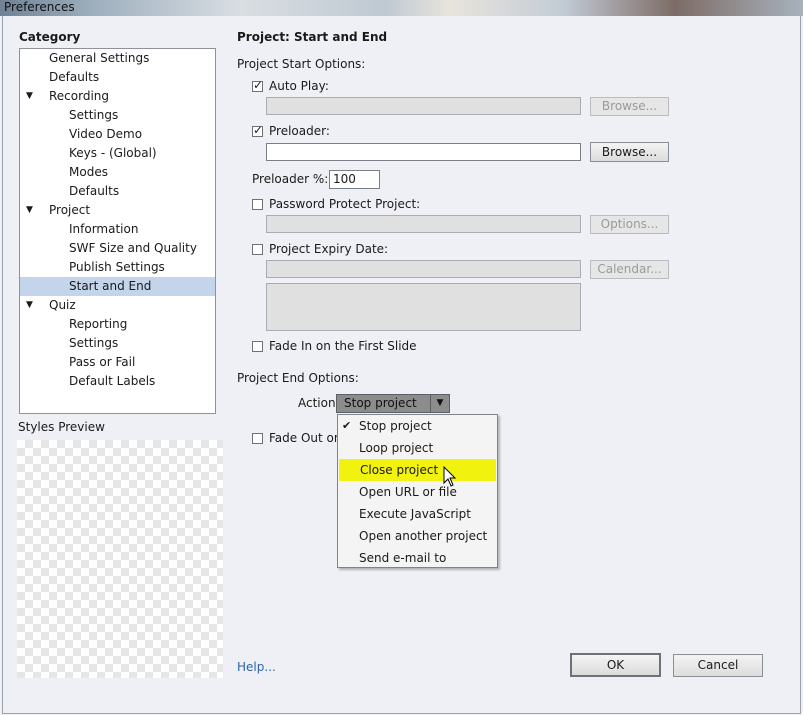  Describe the element at coordinates (319, 403) in the screenshot. I see `action-label: Action:` at that location.